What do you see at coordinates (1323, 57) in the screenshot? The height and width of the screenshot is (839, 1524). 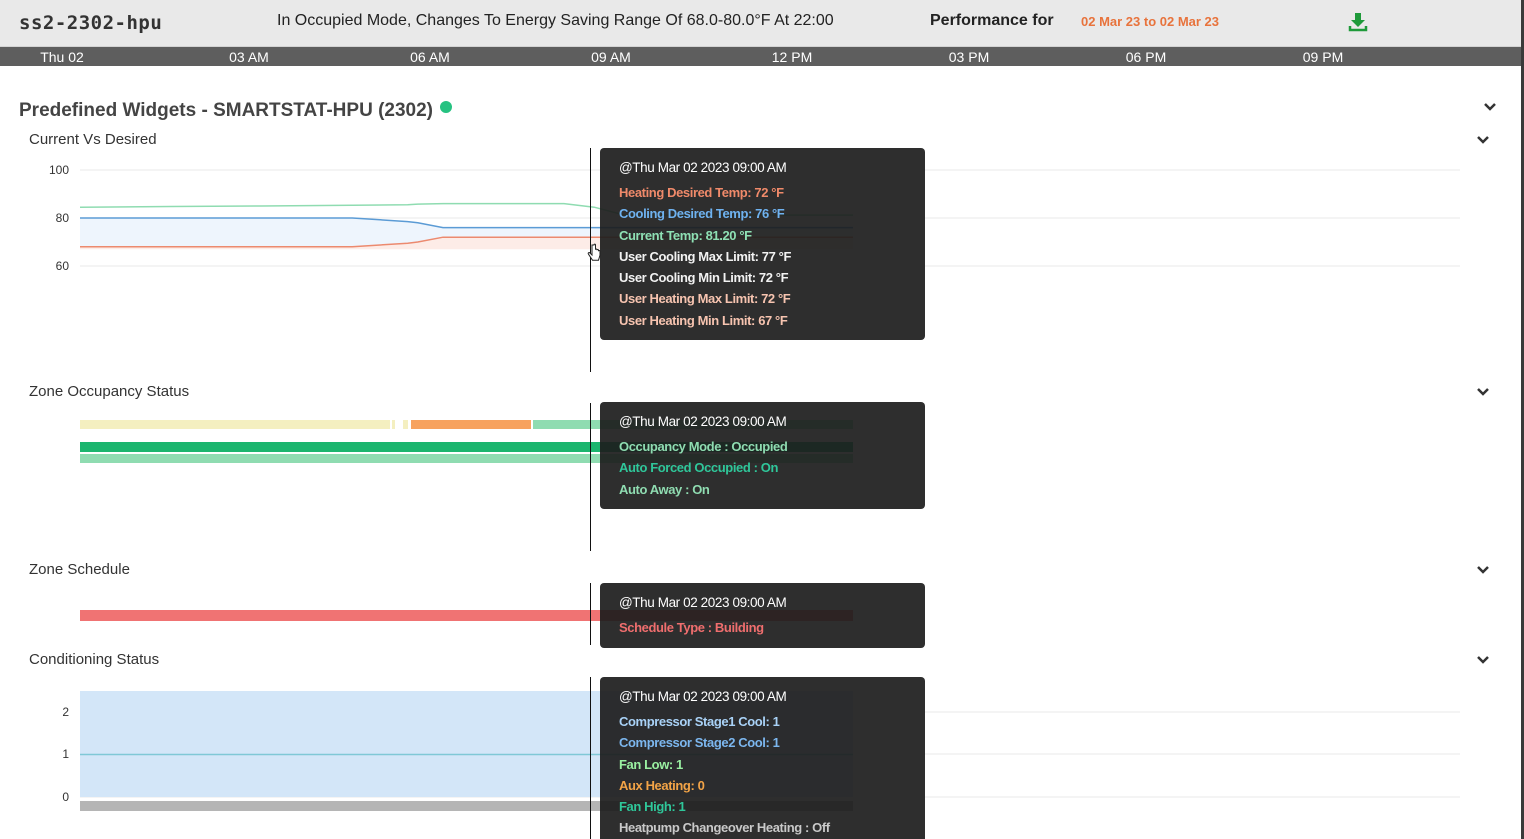 I see `time-label: 09 PM` at bounding box center [1323, 57].